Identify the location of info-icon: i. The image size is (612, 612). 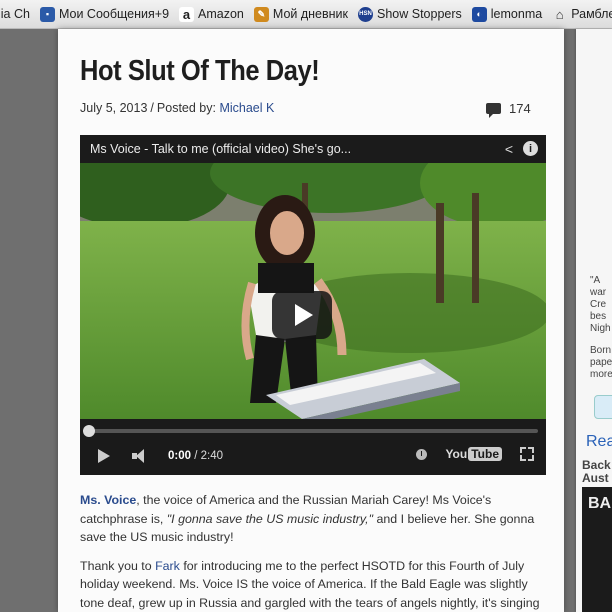
(530, 148).